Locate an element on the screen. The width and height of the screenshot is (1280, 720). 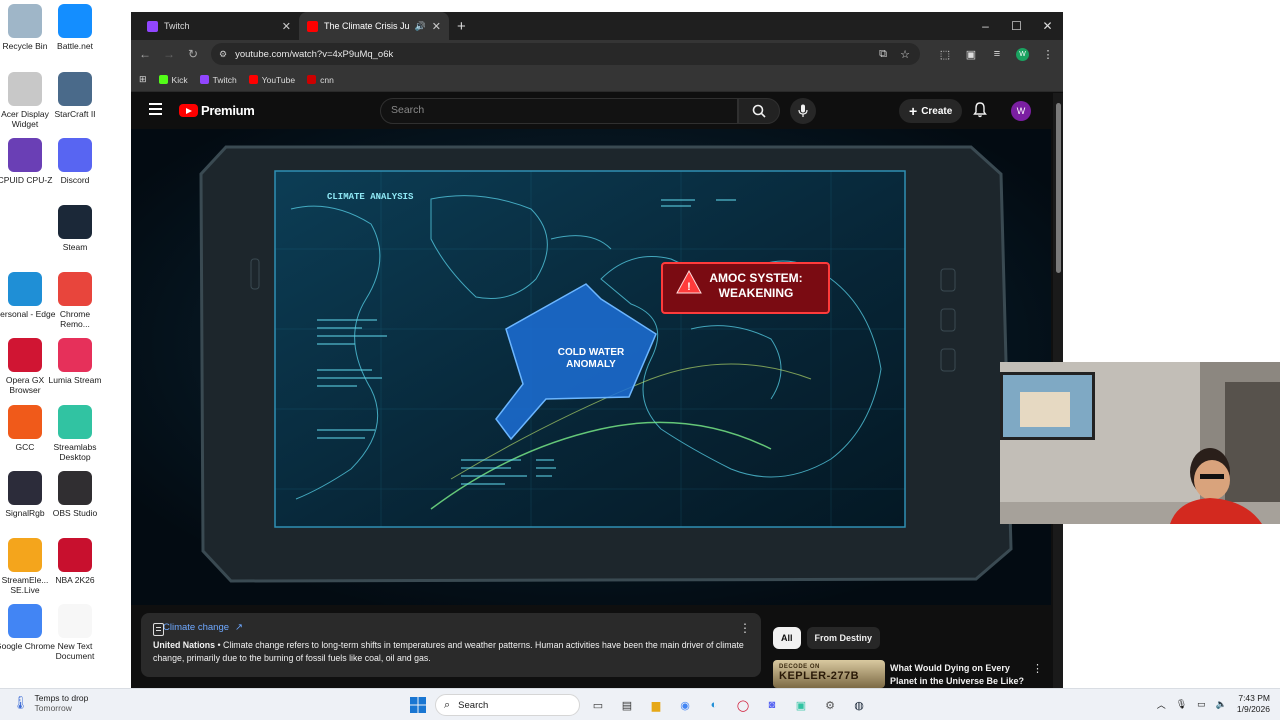
profile-avatar: W is located at coordinates (1022, 54).